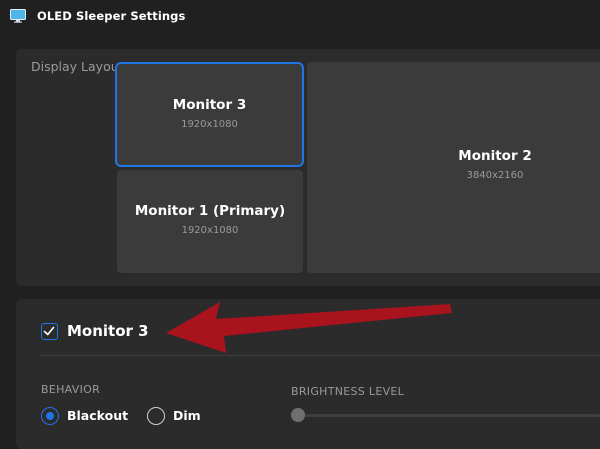 The height and width of the screenshot is (449, 600). What do you see at coordinates (495, 175) in the screenshot?
I see `monitor-resolution: 3840x2160` at bounding box center [495, 175].